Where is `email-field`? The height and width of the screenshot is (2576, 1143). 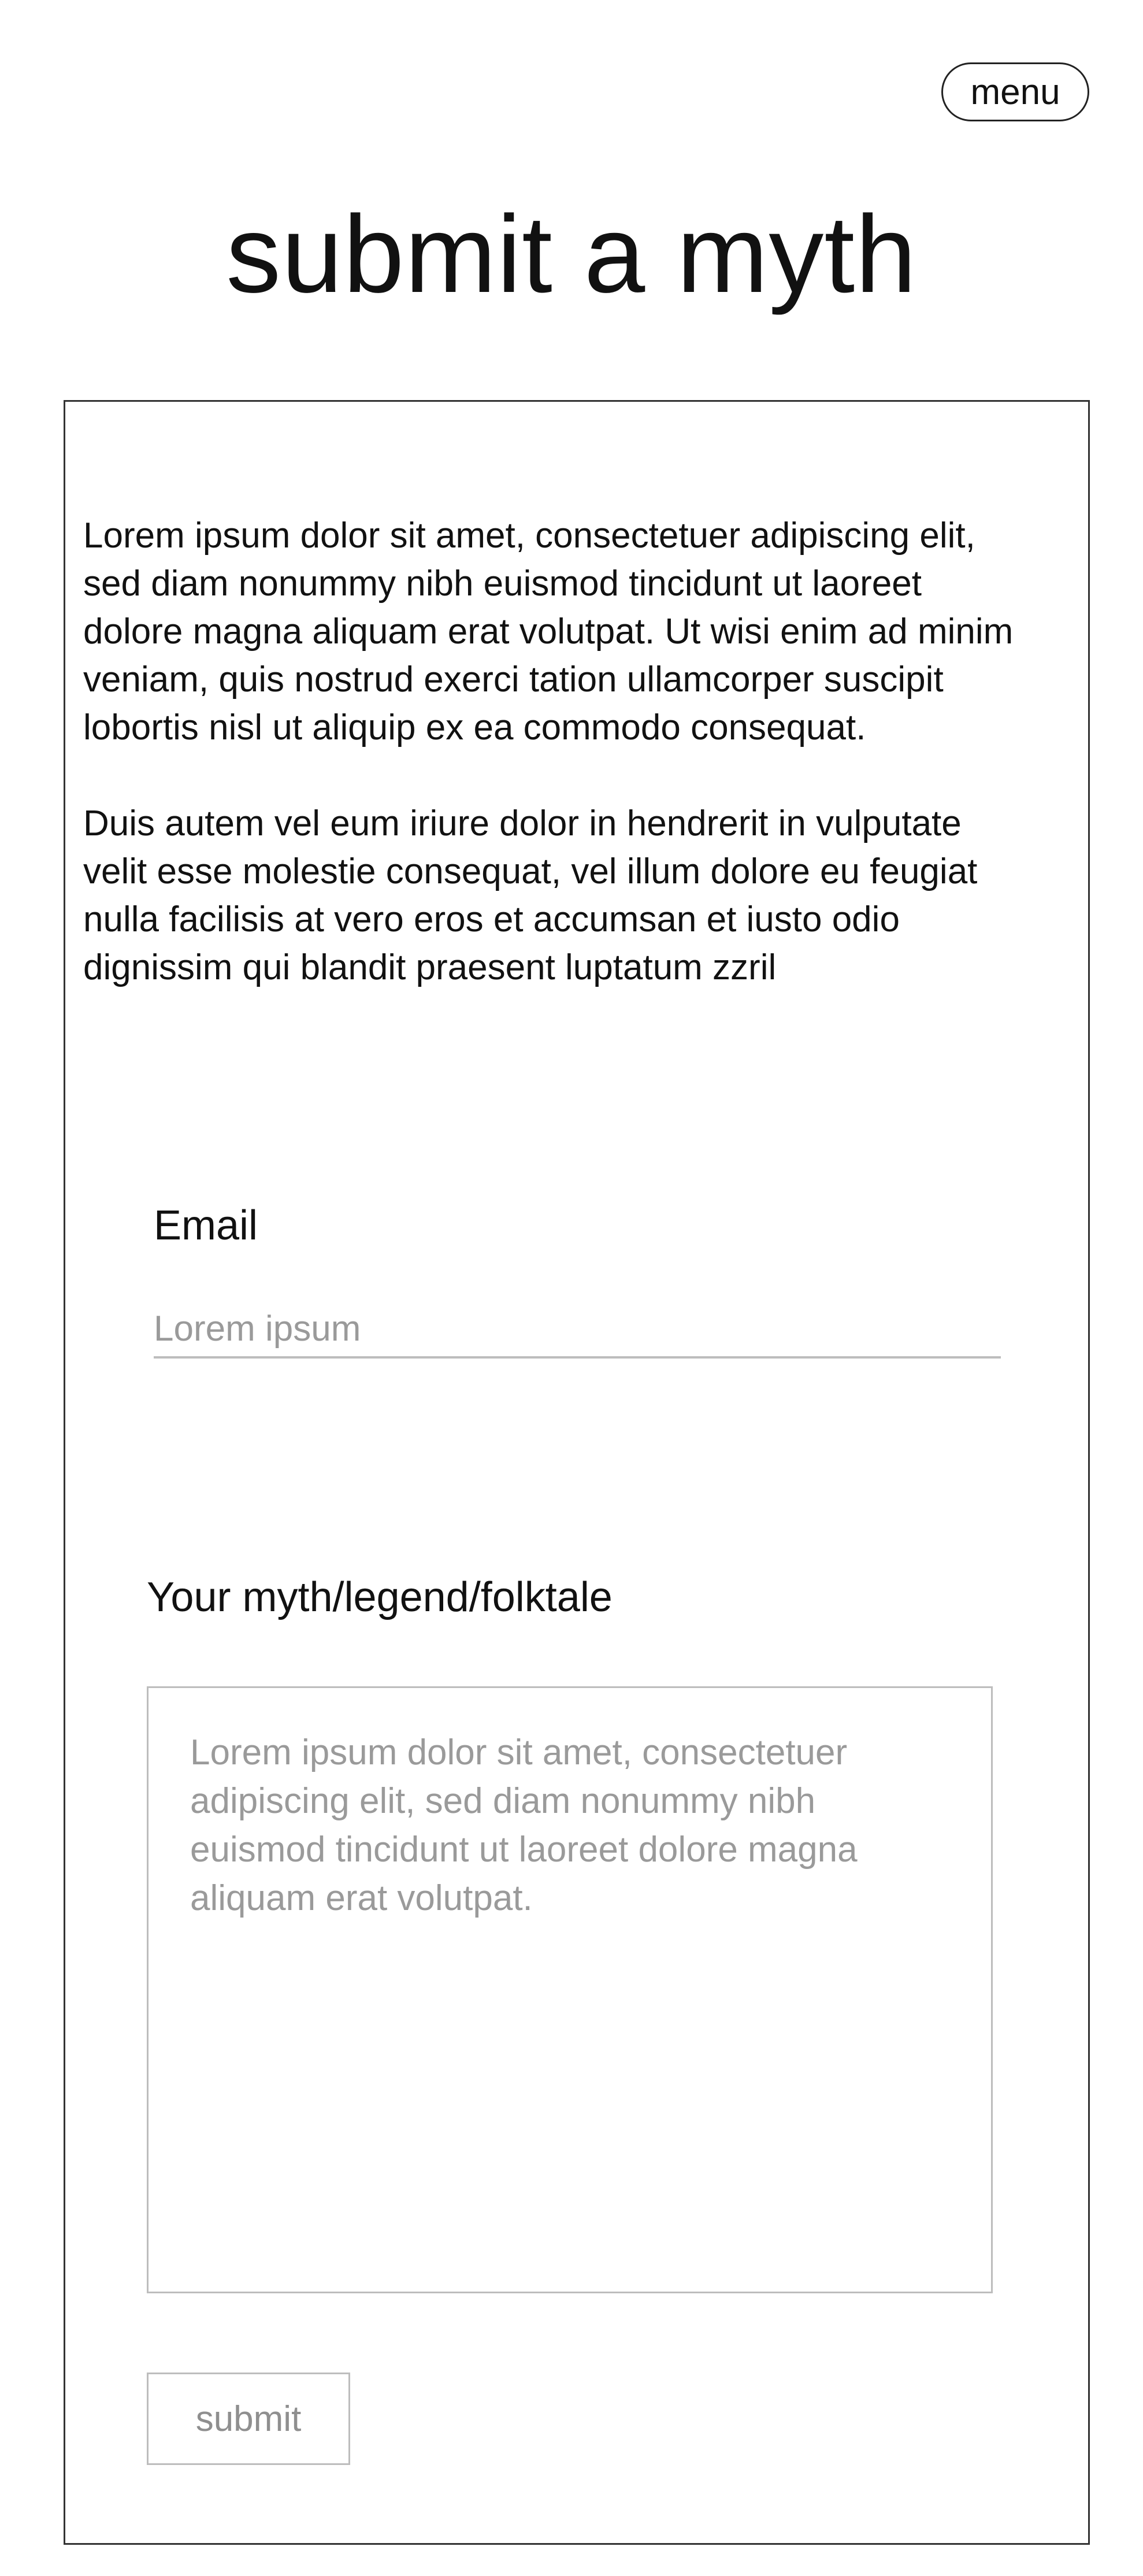
email-field is located at coordinates (578, 1330).